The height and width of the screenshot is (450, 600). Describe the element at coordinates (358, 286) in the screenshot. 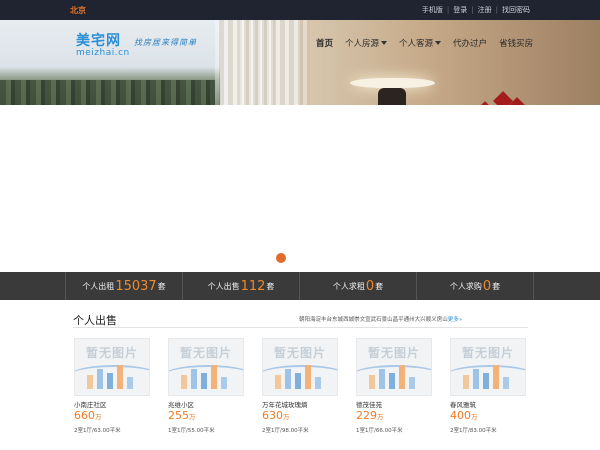

I see `stat-want-rent: 个人求租 0 套` at that location.